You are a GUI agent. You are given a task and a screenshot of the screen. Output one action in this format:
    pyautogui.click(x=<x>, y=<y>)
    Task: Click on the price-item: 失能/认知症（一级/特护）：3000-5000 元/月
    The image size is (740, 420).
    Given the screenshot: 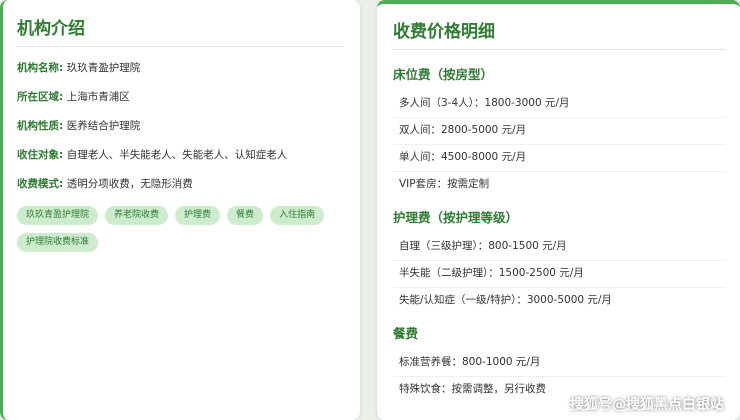 What is the action you would take?
    pyautogui.click(x=505, y=300)
    